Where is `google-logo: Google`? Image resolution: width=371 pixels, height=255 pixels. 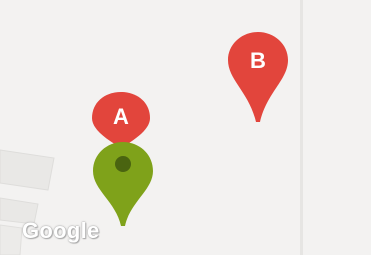 google-logo: Google is located at coordinates (61, 230).